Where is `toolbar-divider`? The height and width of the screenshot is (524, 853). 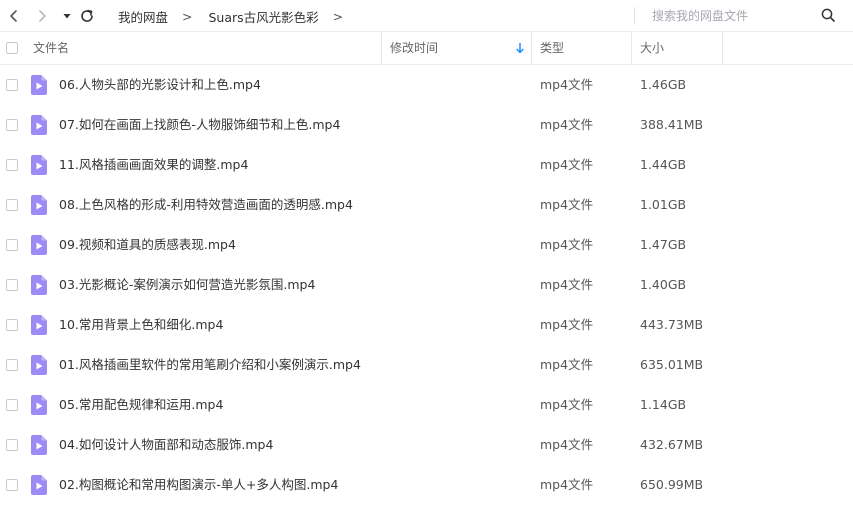 toolbar-divider is located at coordinates (634, 16).